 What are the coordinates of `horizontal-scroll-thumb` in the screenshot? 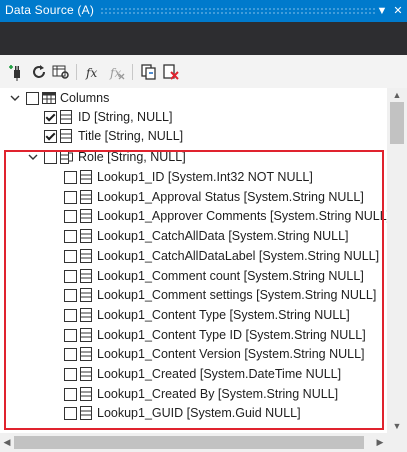 It's located at (189, 442).